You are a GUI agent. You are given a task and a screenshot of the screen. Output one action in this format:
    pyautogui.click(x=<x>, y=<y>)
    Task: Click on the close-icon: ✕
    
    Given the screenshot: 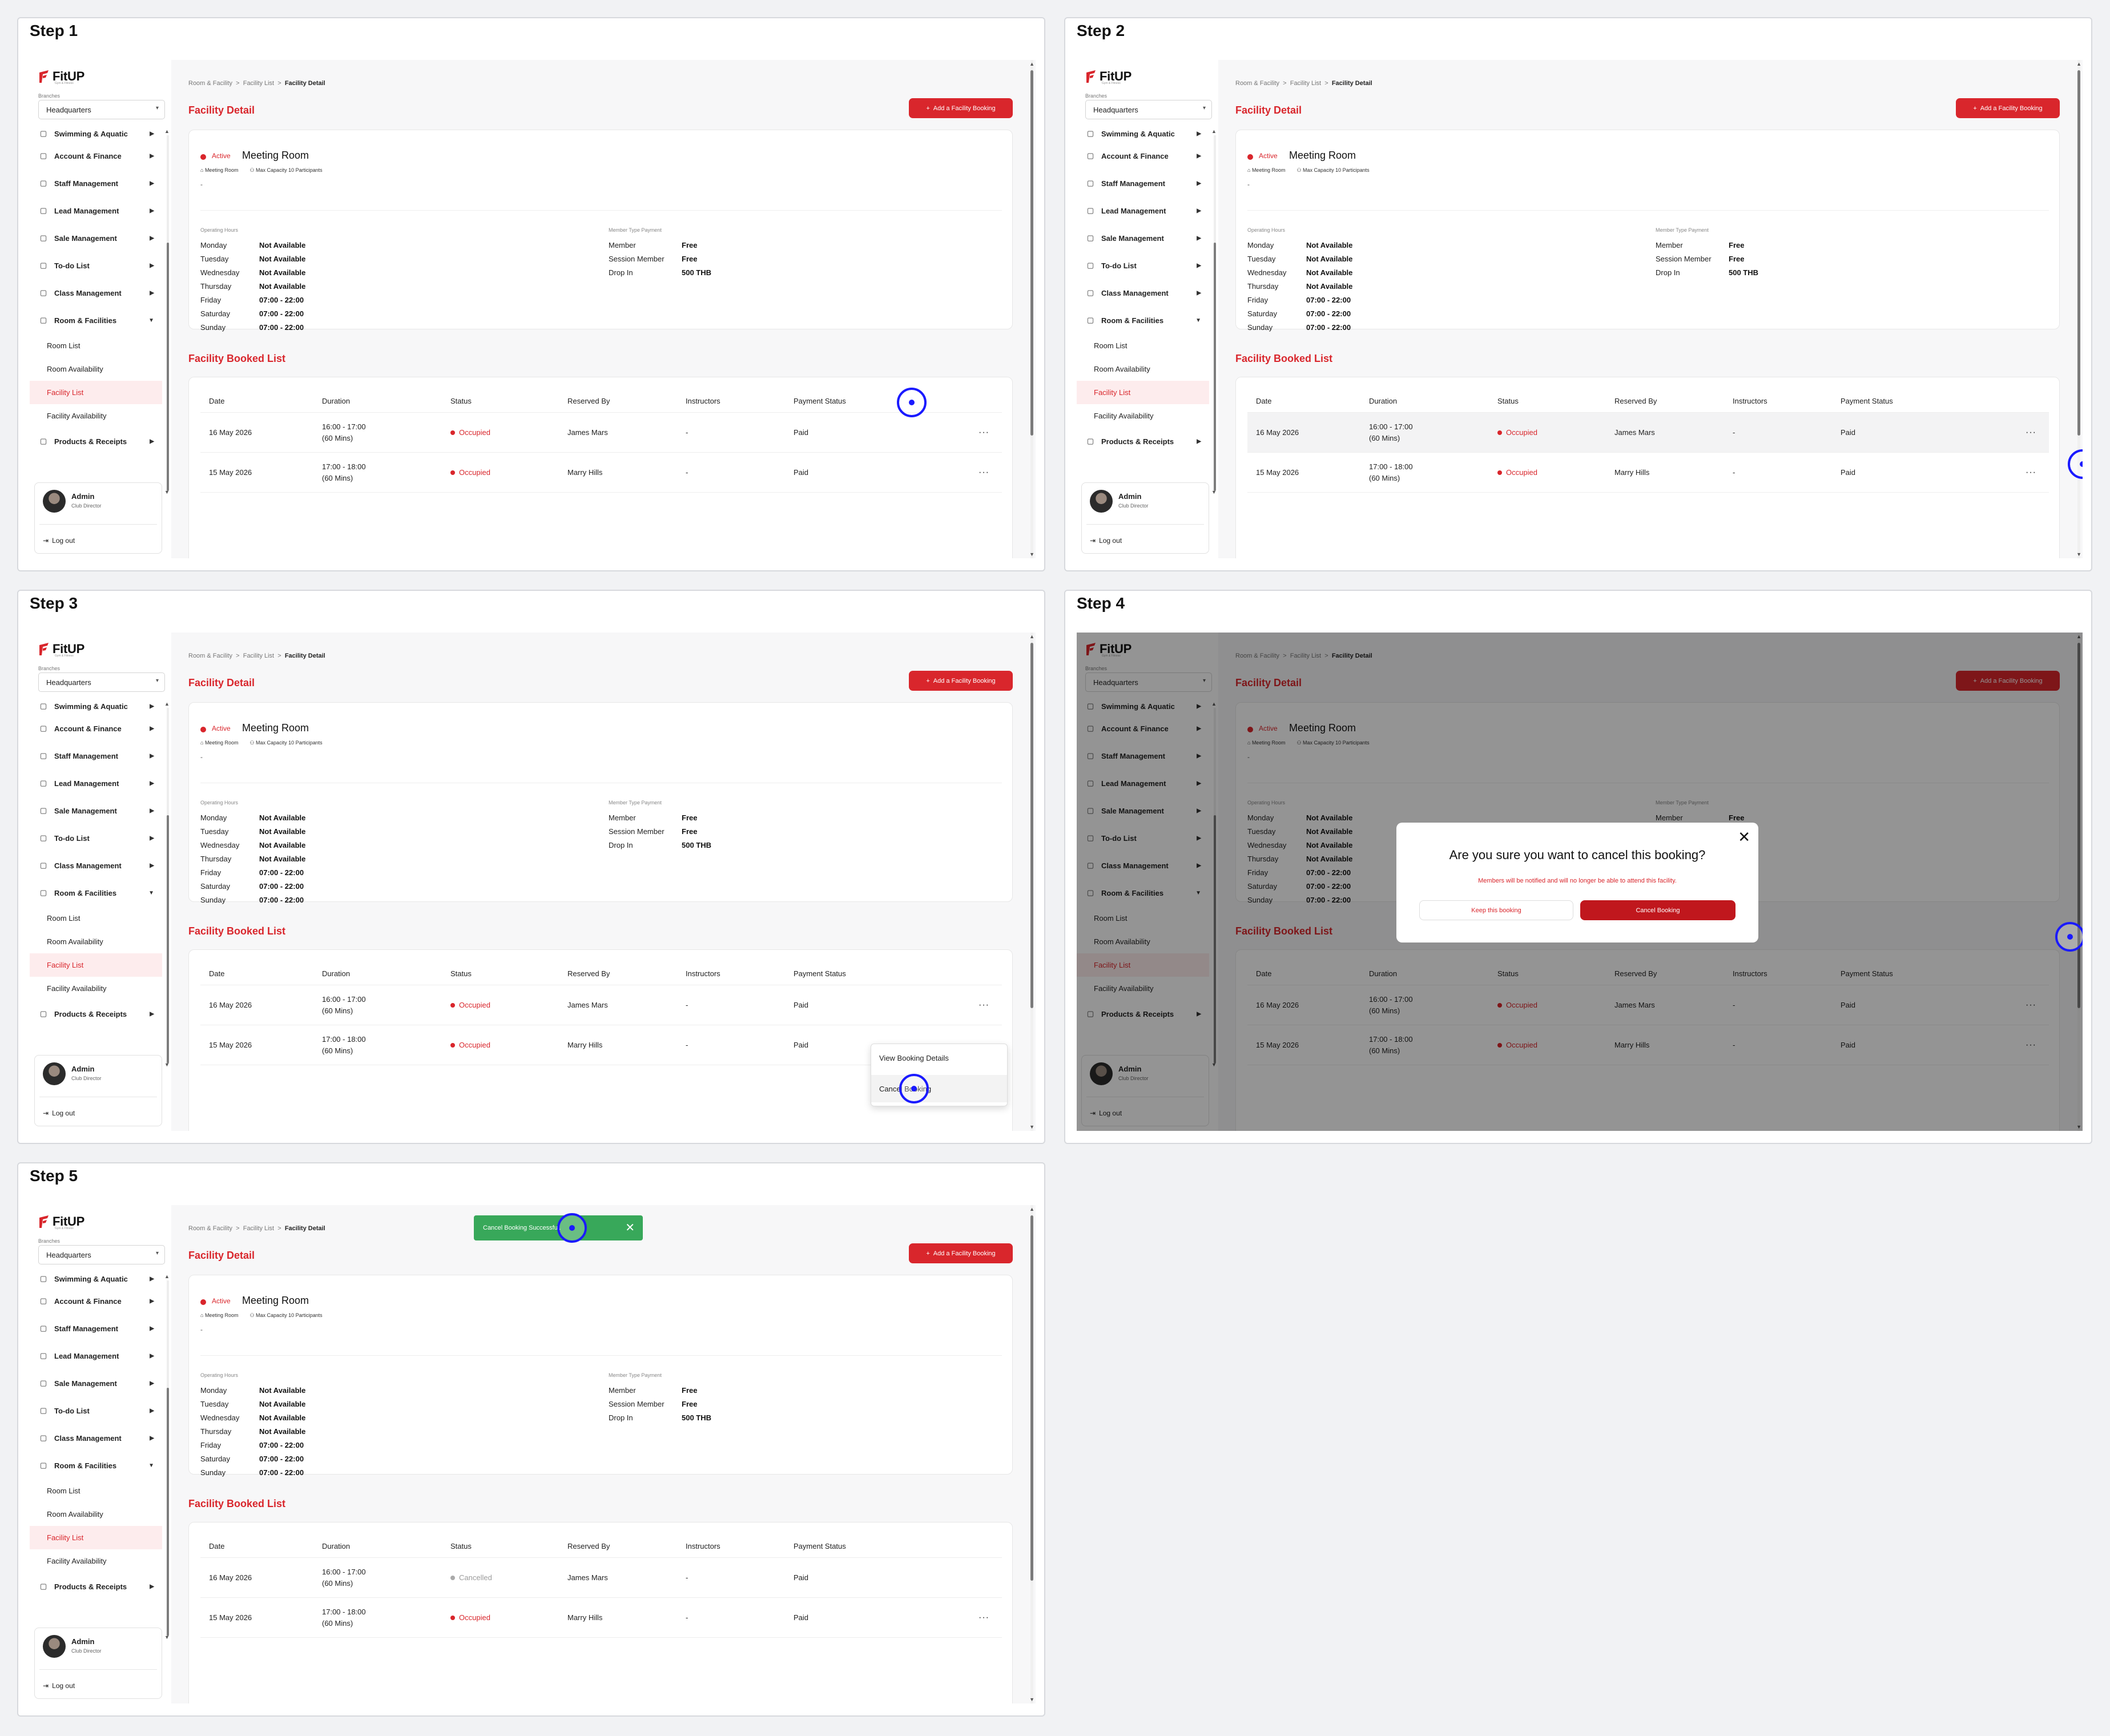 What is the action you would take?
    pyautogui.click(x=1744, y=837)
    